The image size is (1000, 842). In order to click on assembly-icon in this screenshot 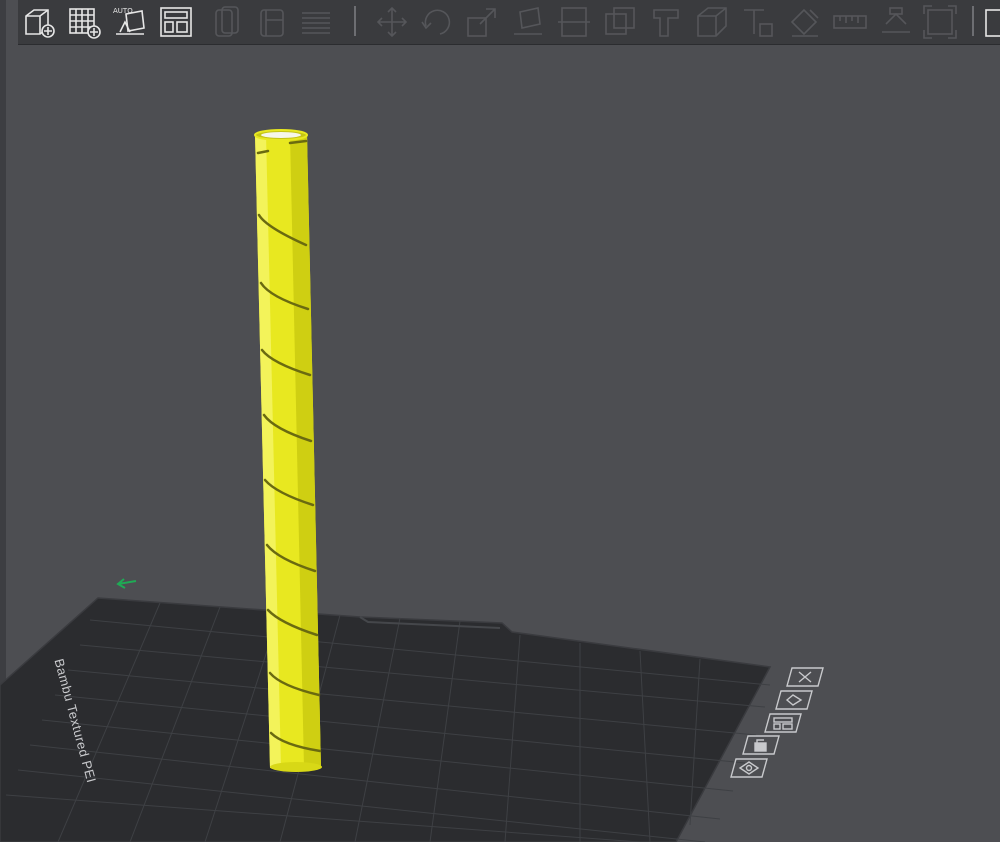, I will do `click(896, 22)`.